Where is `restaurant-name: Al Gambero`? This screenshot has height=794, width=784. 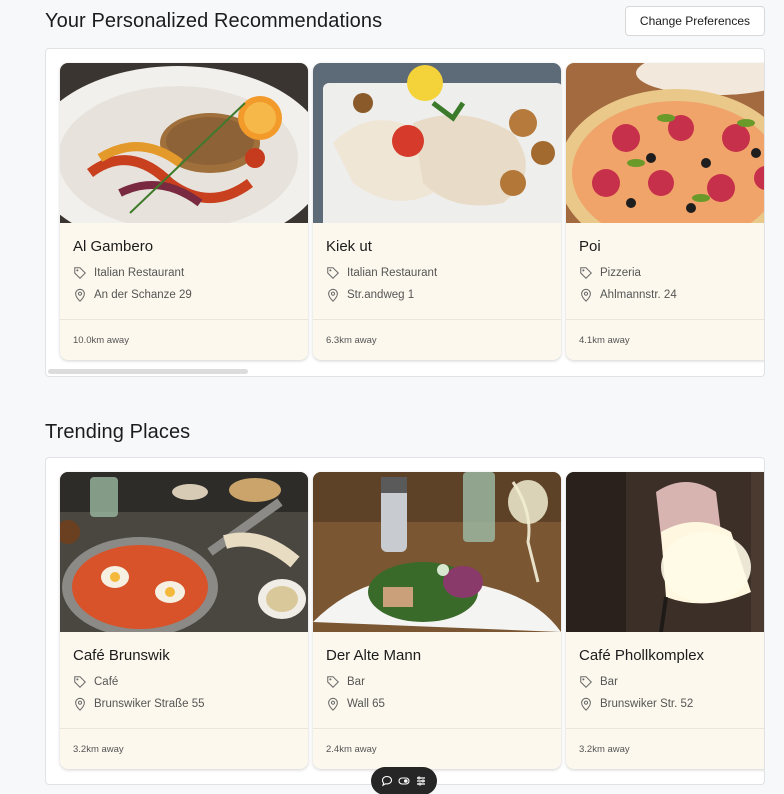 restaurant-name: Al Gambero is located at coordinates (113, 246).